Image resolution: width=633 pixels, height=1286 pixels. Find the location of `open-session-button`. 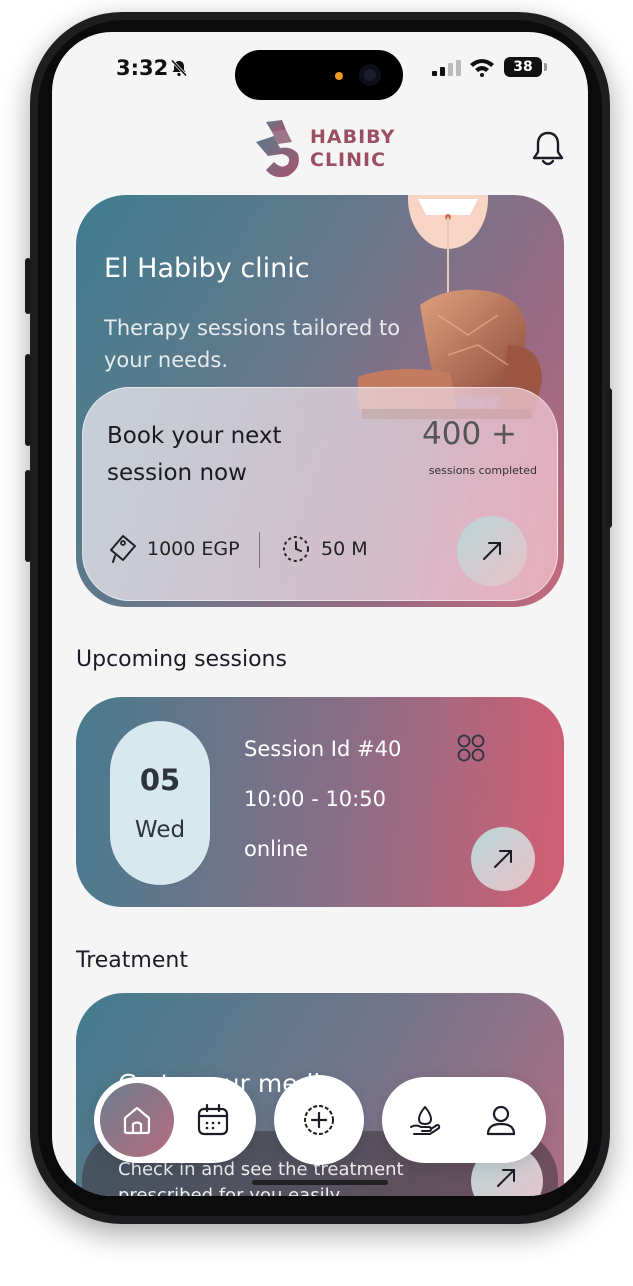

open-session-button is located at coordinates (503, 859).